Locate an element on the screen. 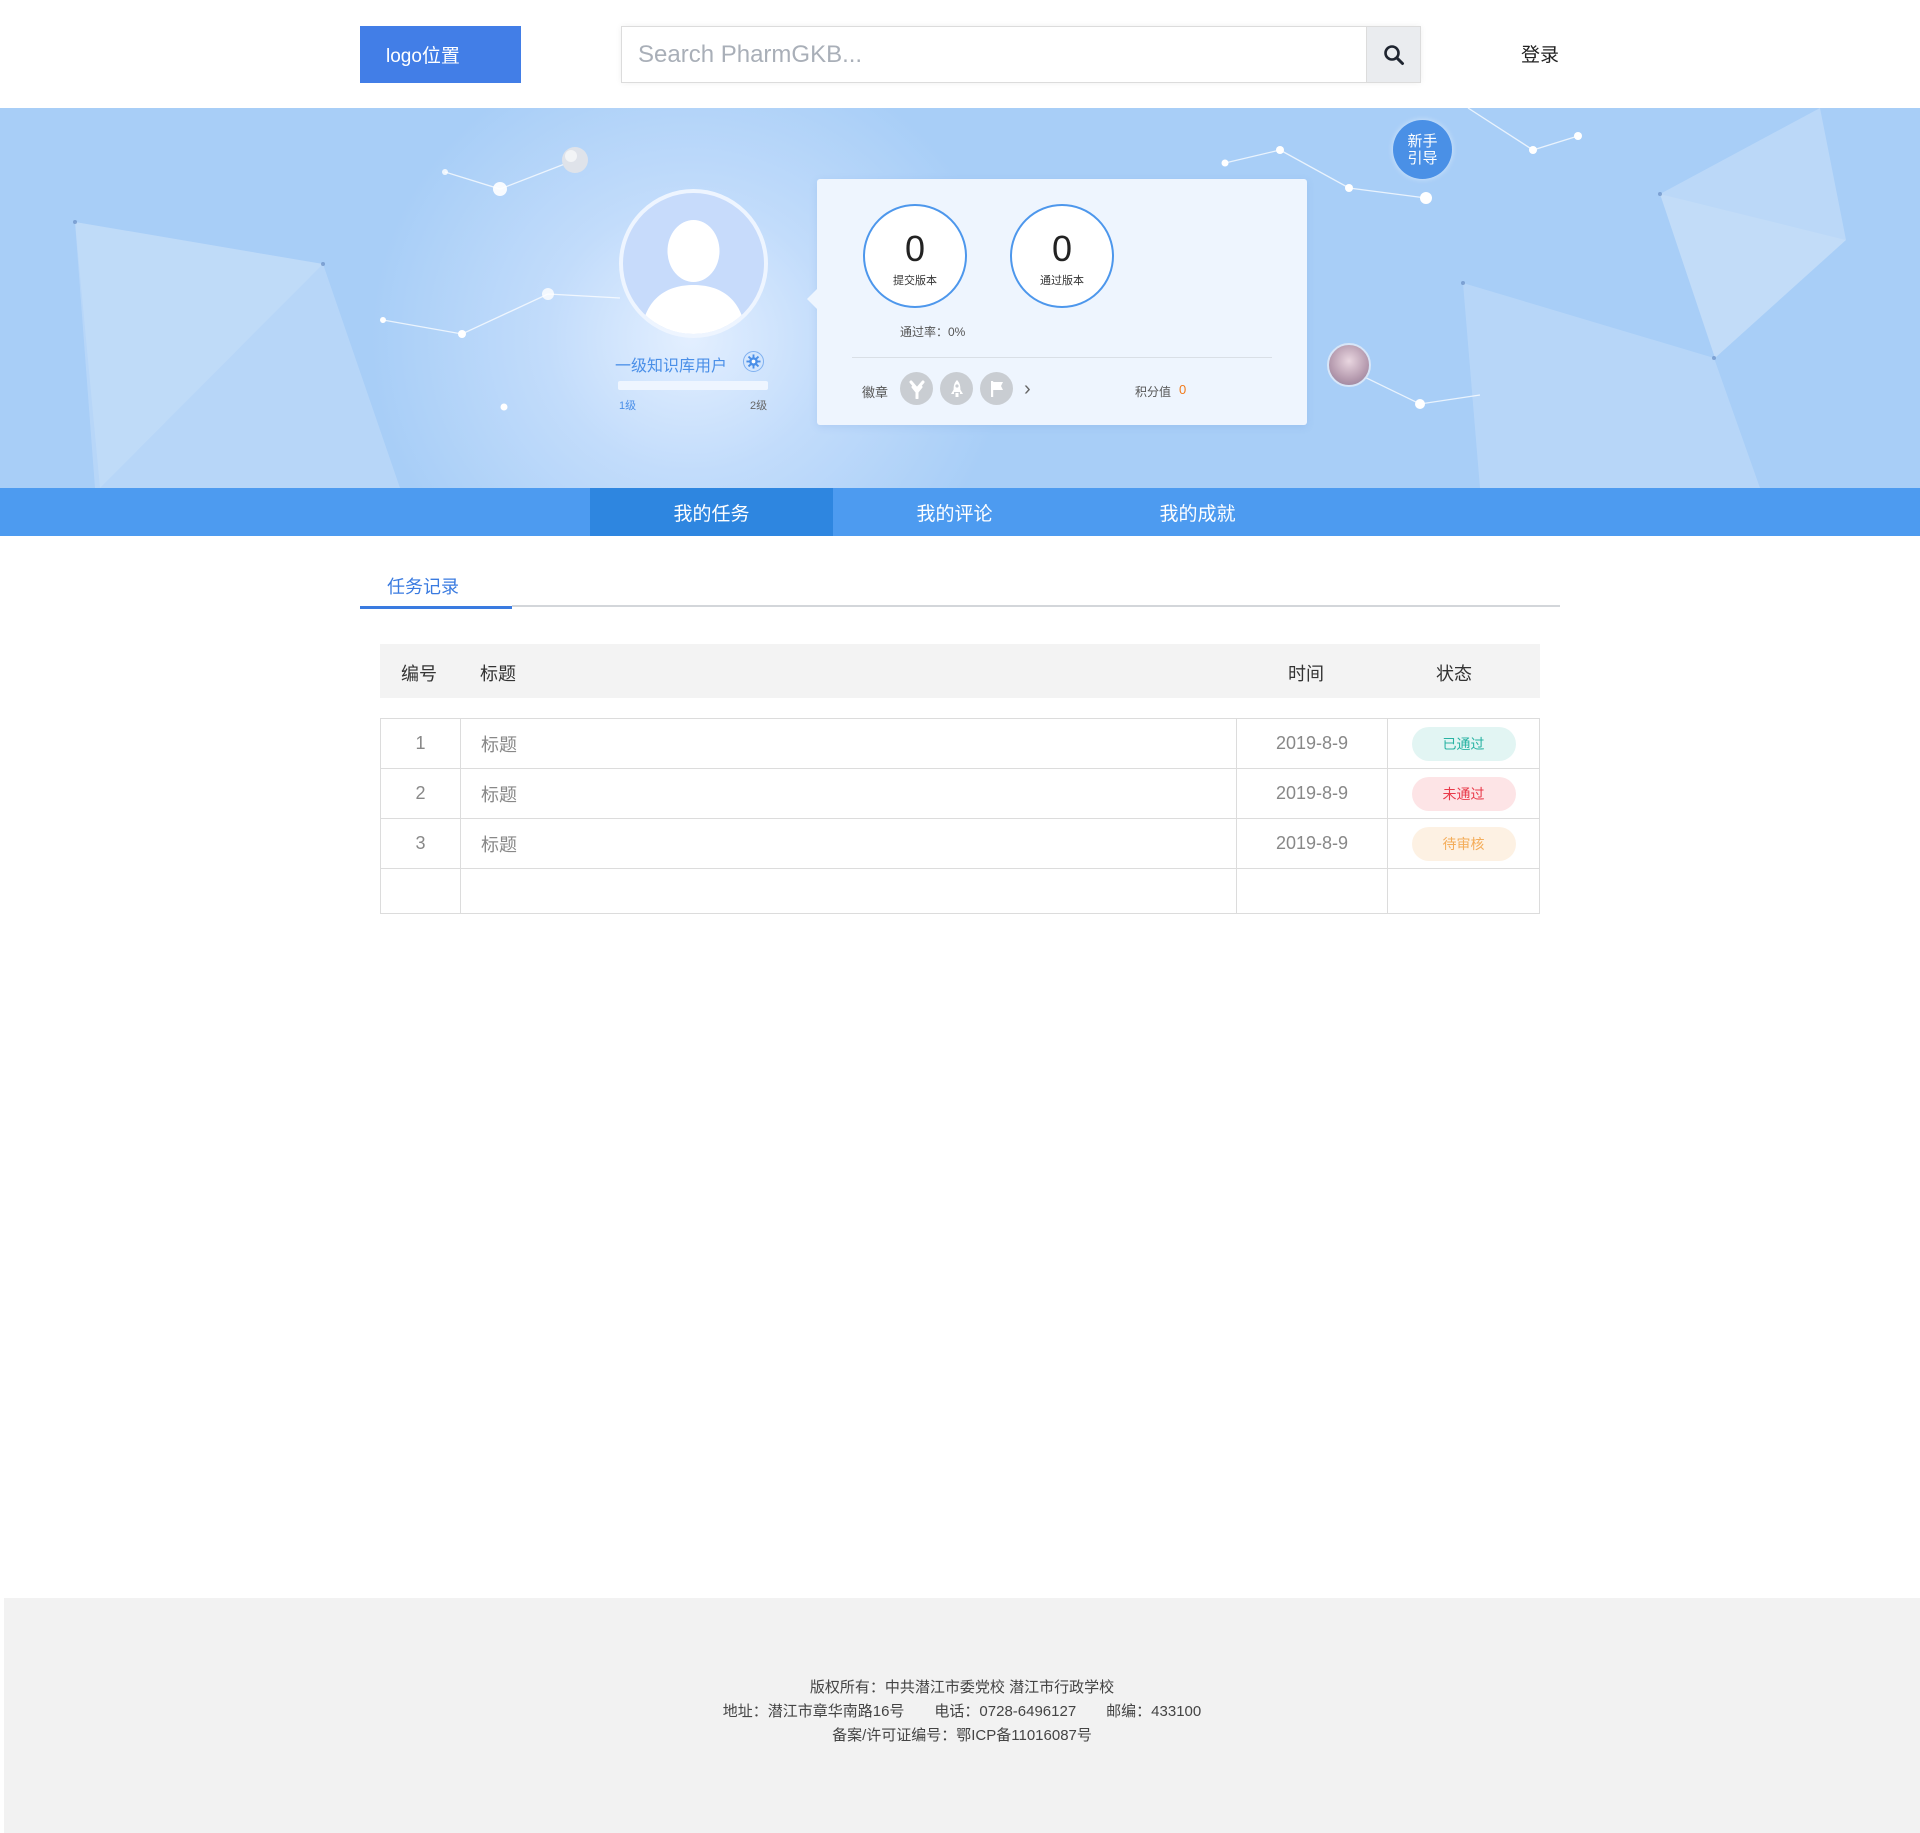  column-header-time: 时间 is located at coordinates (1306, 674).